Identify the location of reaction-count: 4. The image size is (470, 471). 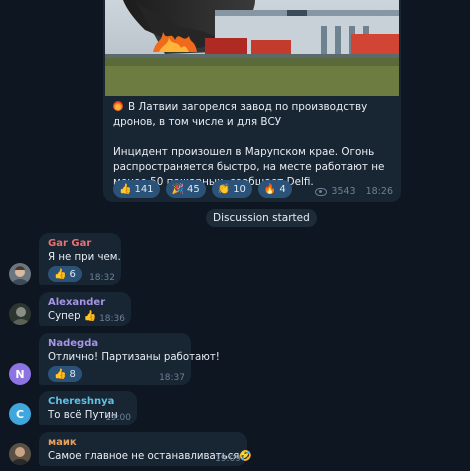
(282, 189).